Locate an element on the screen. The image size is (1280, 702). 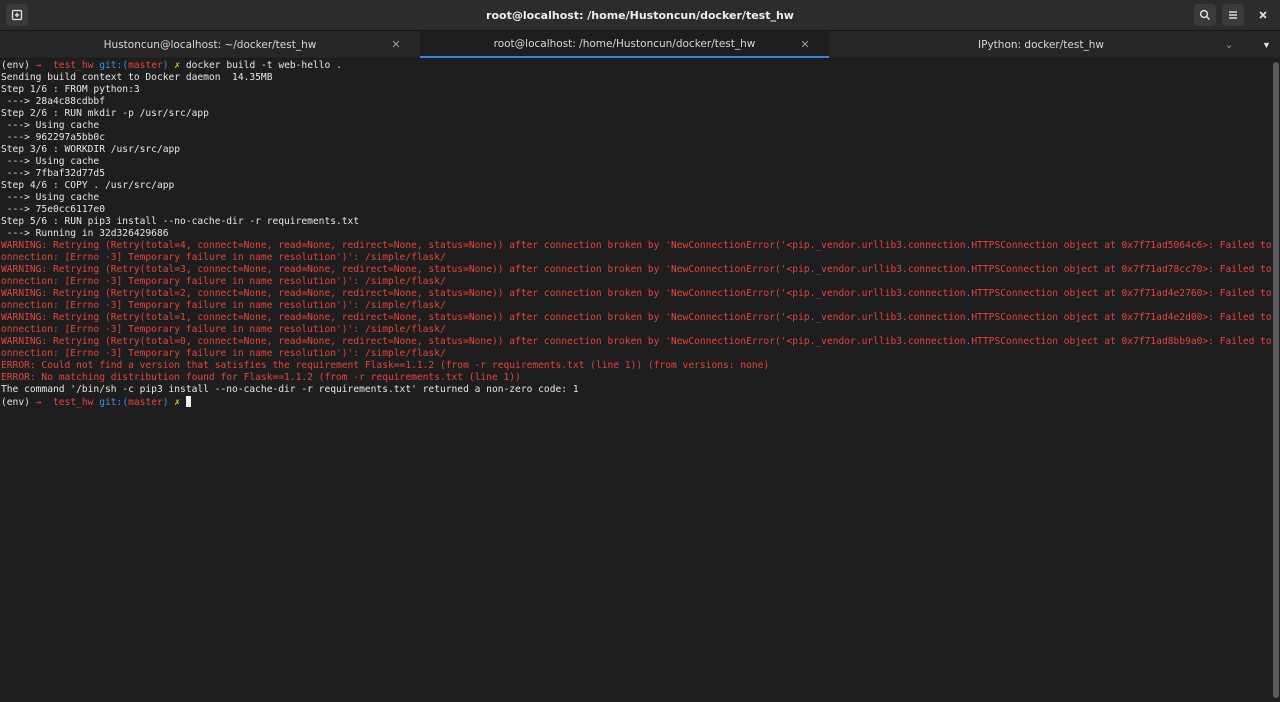
search-icon is located at coordinates (1205, 15).